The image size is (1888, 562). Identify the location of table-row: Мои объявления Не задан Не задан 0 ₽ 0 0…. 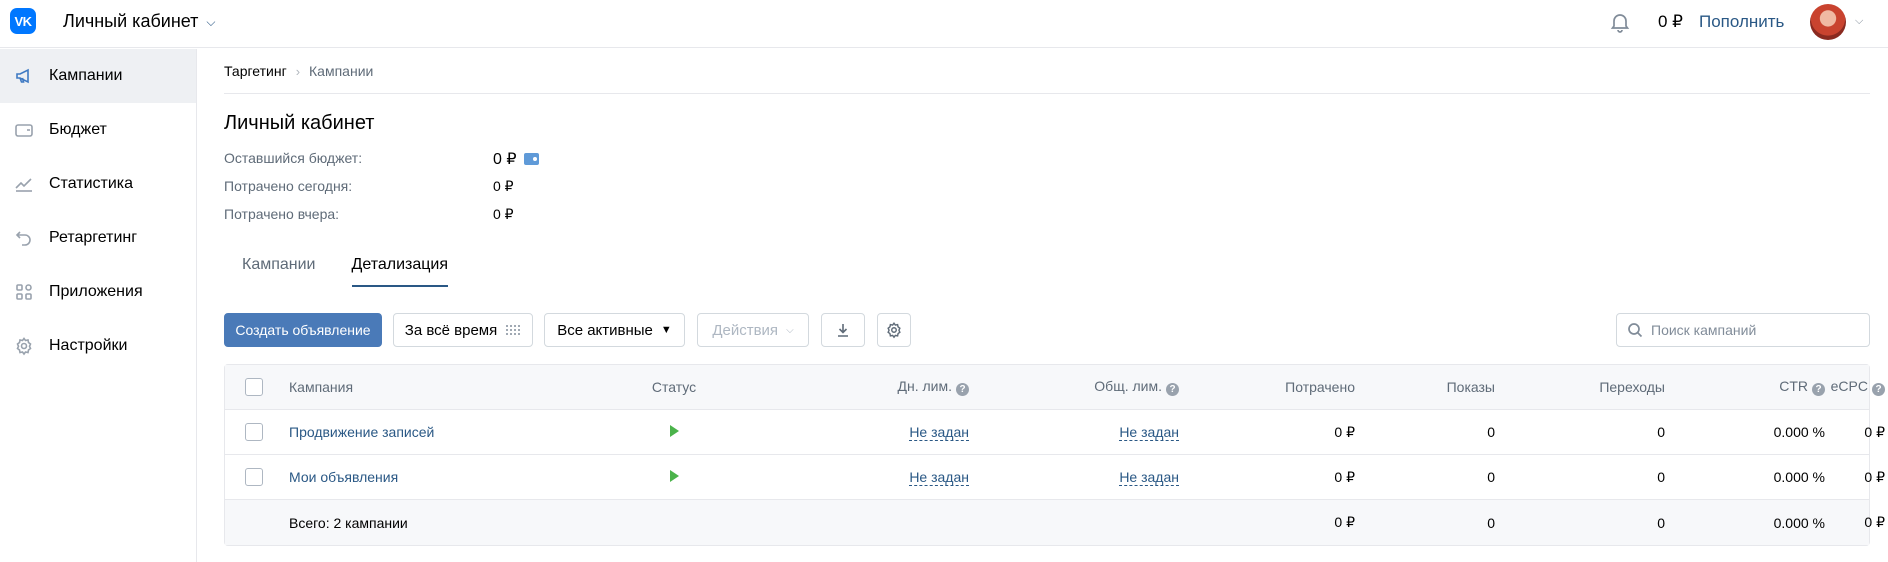
(1055, 477).